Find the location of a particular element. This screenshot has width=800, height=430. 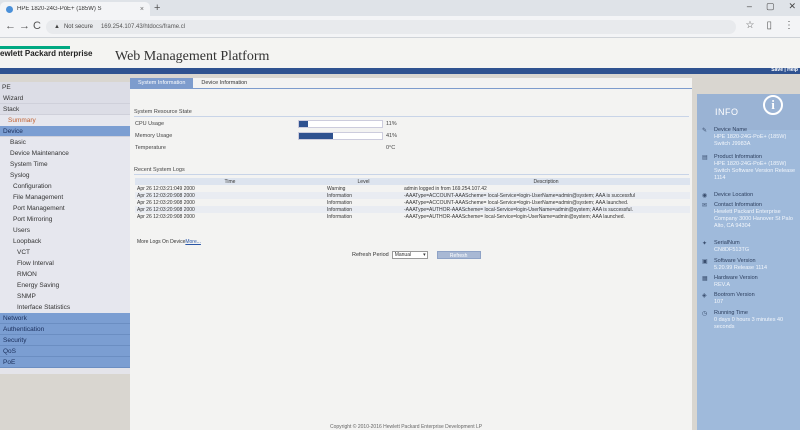

save-help-links: Save | Help is located at coordinates (784, 70).